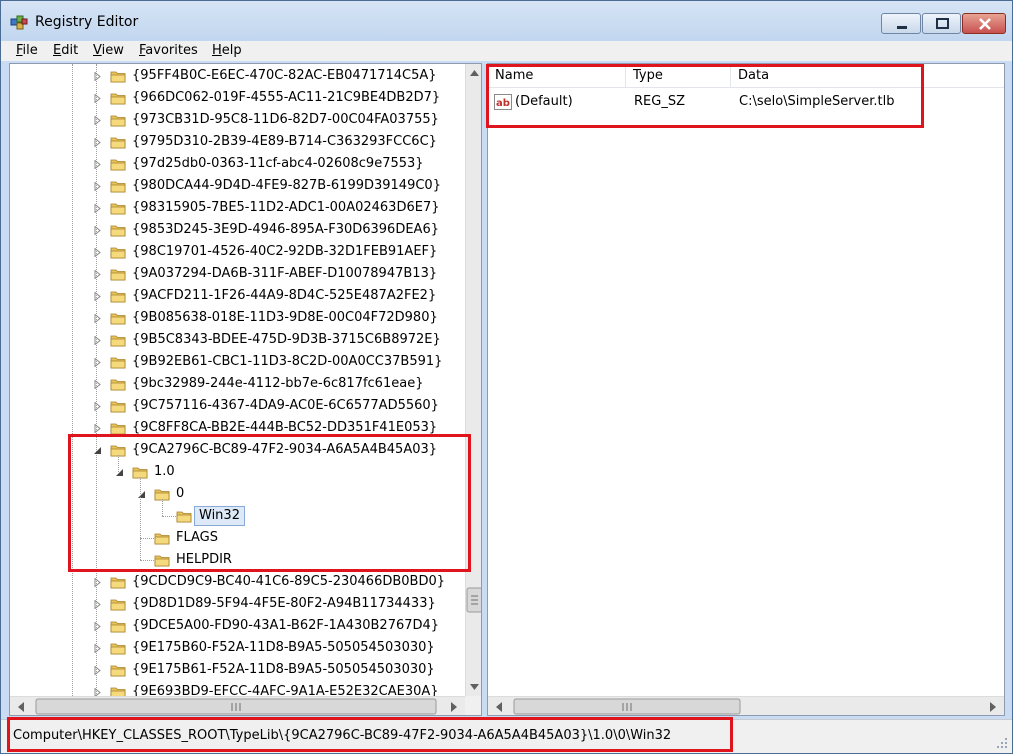 Image resolution: width=1013 pixels, height=754 pixels. I want to click on minimize-button, so click(901, 23).